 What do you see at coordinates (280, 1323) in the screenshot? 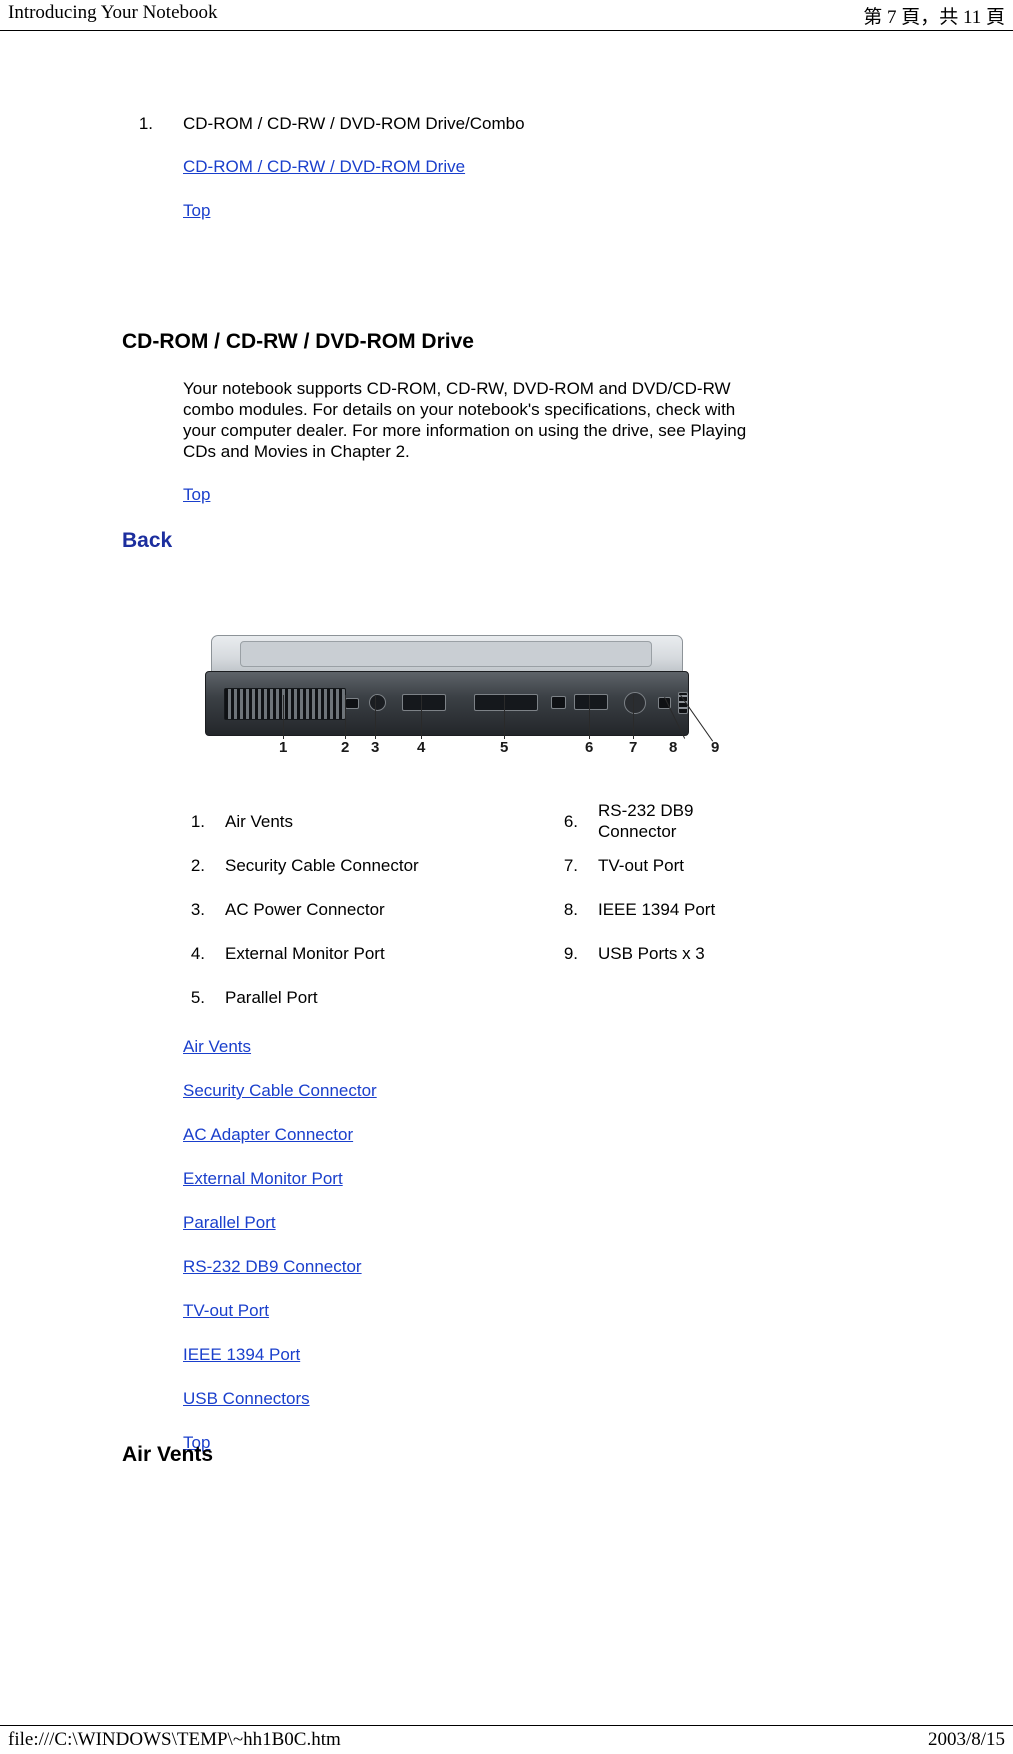
I see `link-row: TV-out Port` at bounding box center [280, 1323].